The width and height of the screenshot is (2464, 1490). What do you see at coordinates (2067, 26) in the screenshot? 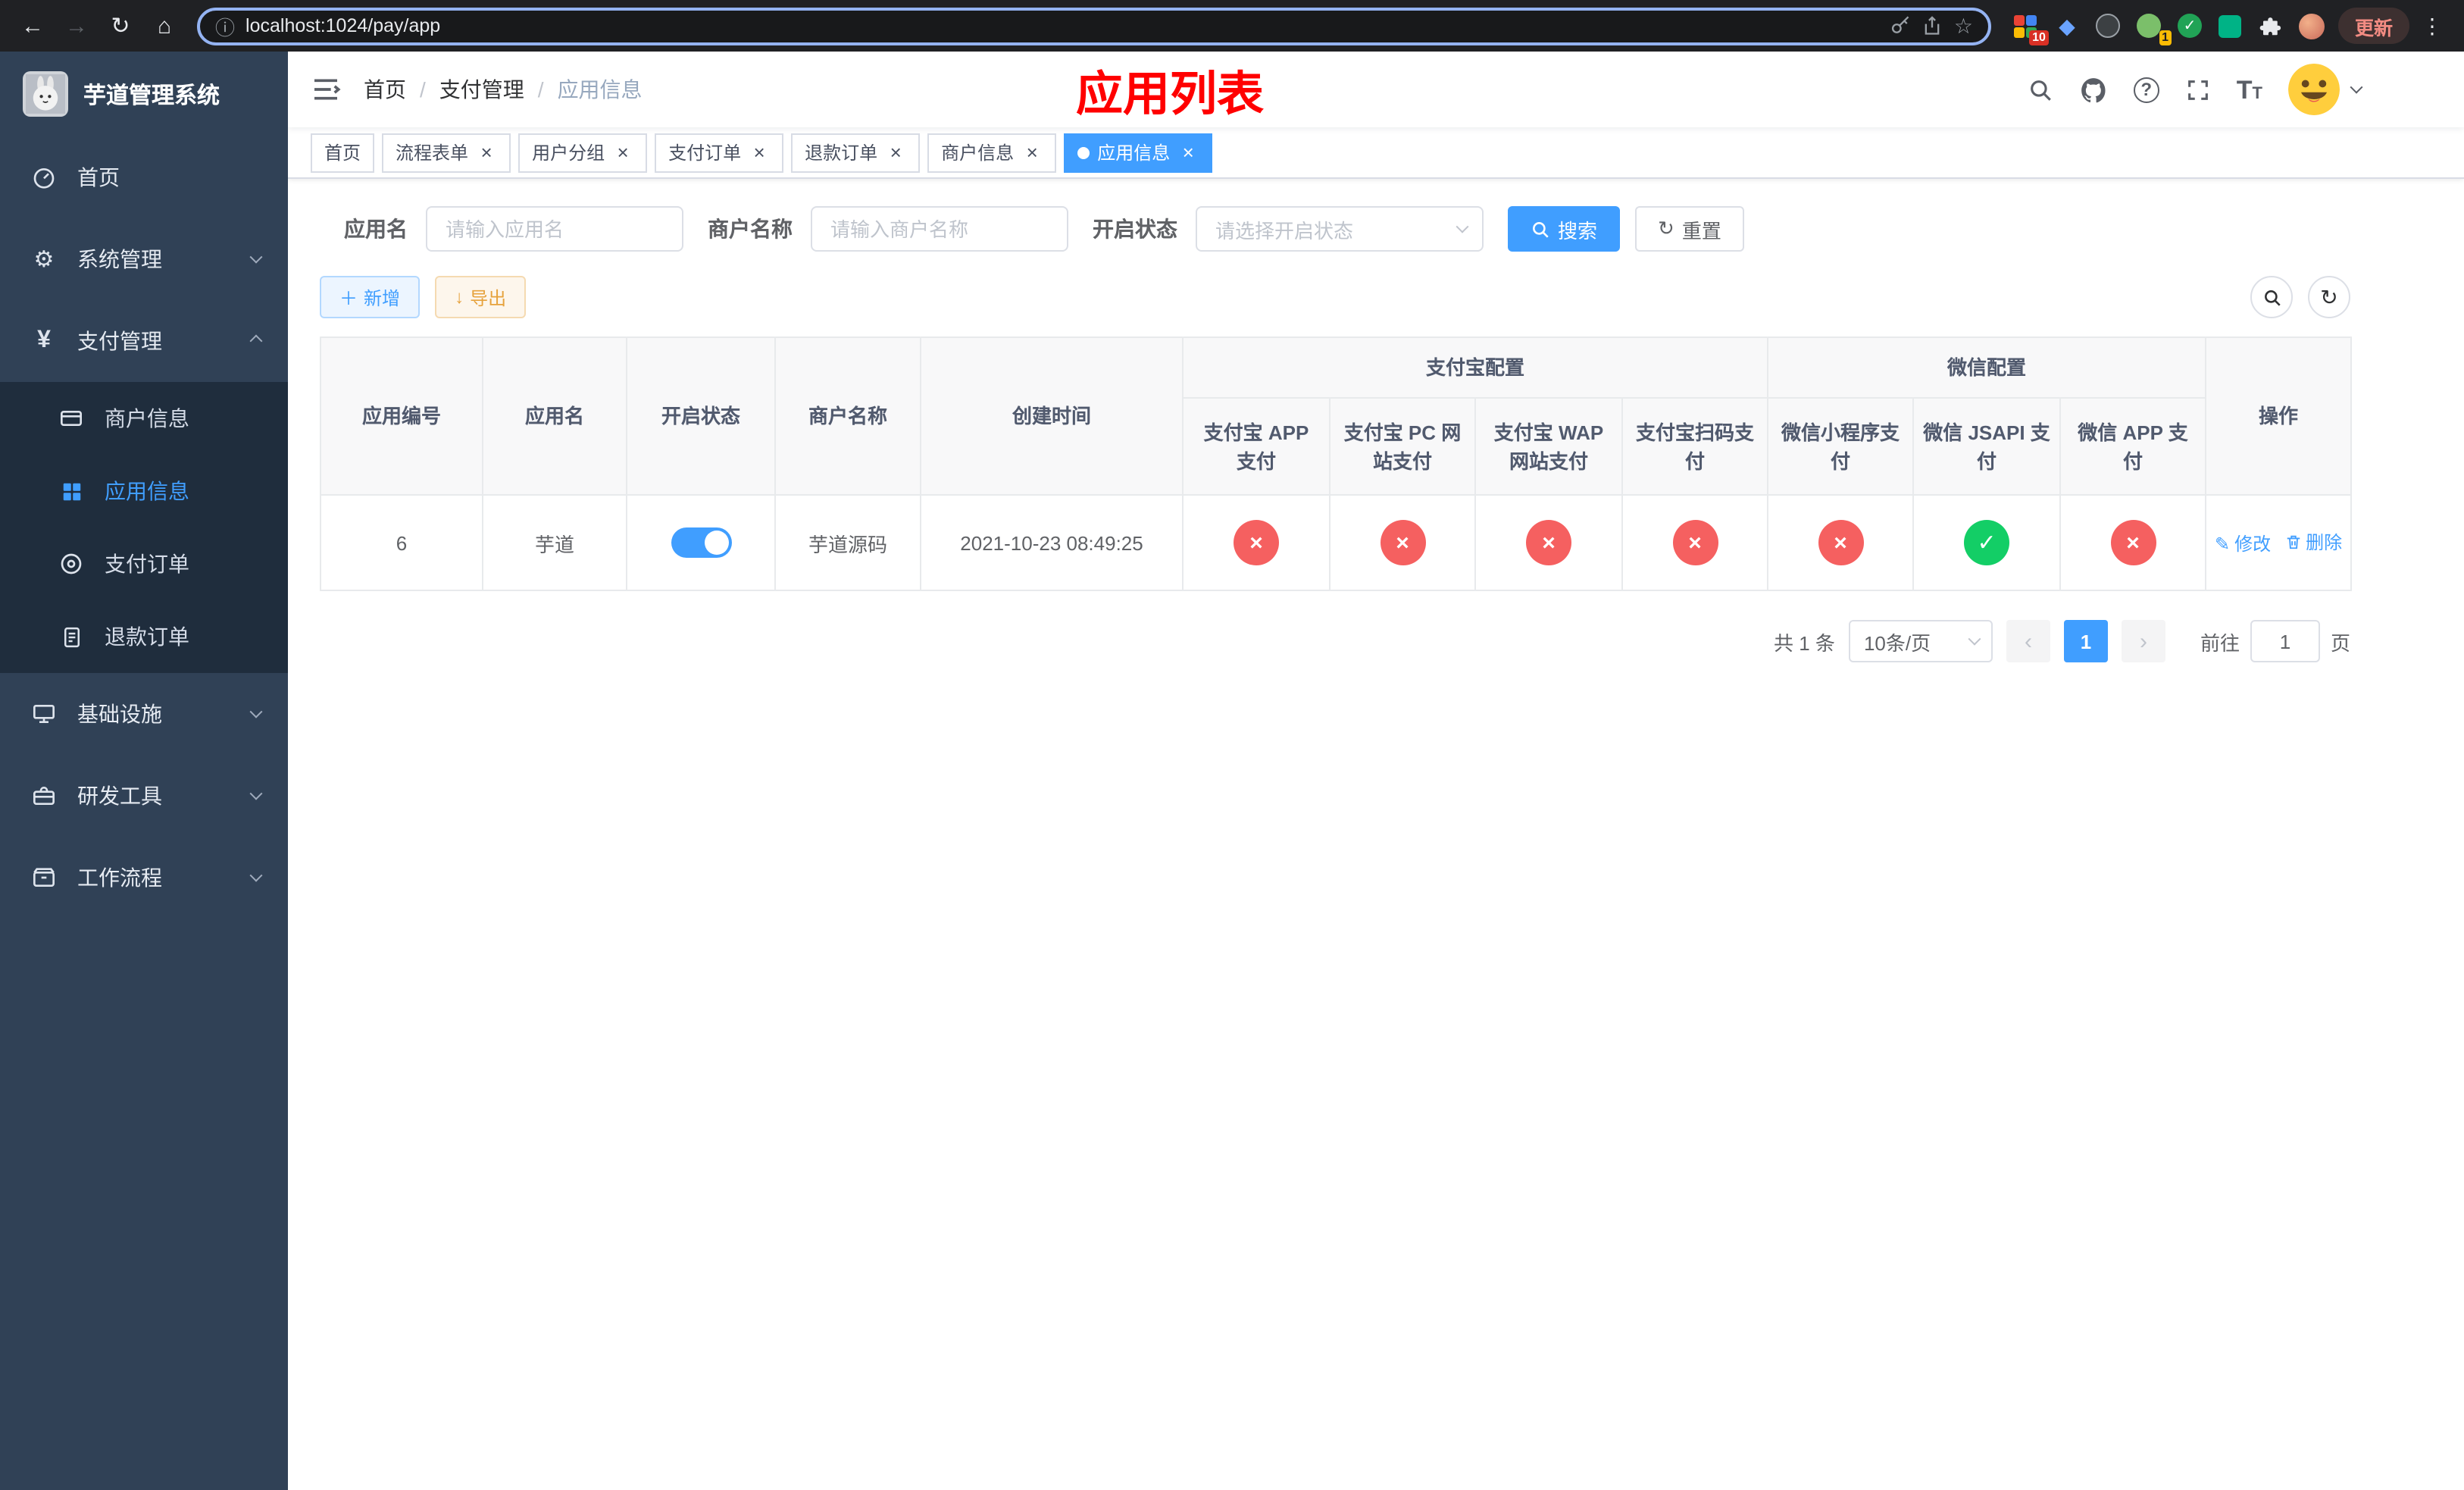
I see `extension-gem-icon: ◆` at bounding box center [2067, 26].